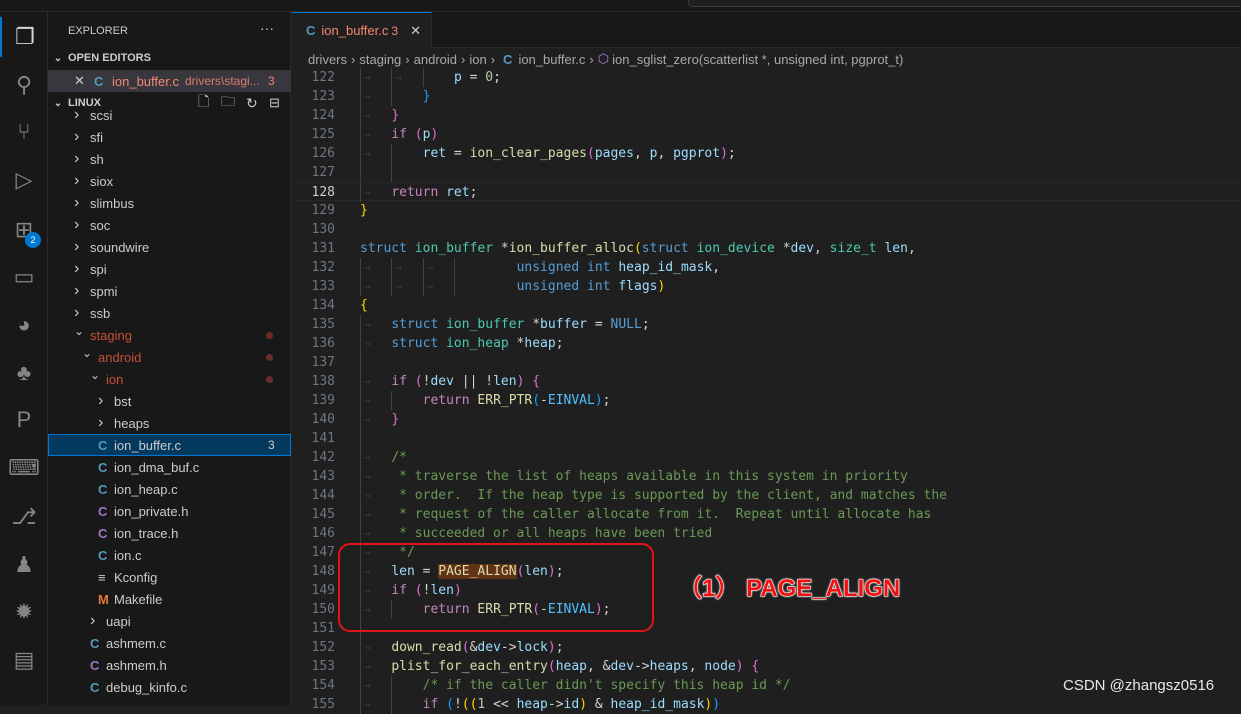 The image size is (1241, 714). I want to click on code-text: return ERR_PTR(-EINVAL);, so click(517, 400).